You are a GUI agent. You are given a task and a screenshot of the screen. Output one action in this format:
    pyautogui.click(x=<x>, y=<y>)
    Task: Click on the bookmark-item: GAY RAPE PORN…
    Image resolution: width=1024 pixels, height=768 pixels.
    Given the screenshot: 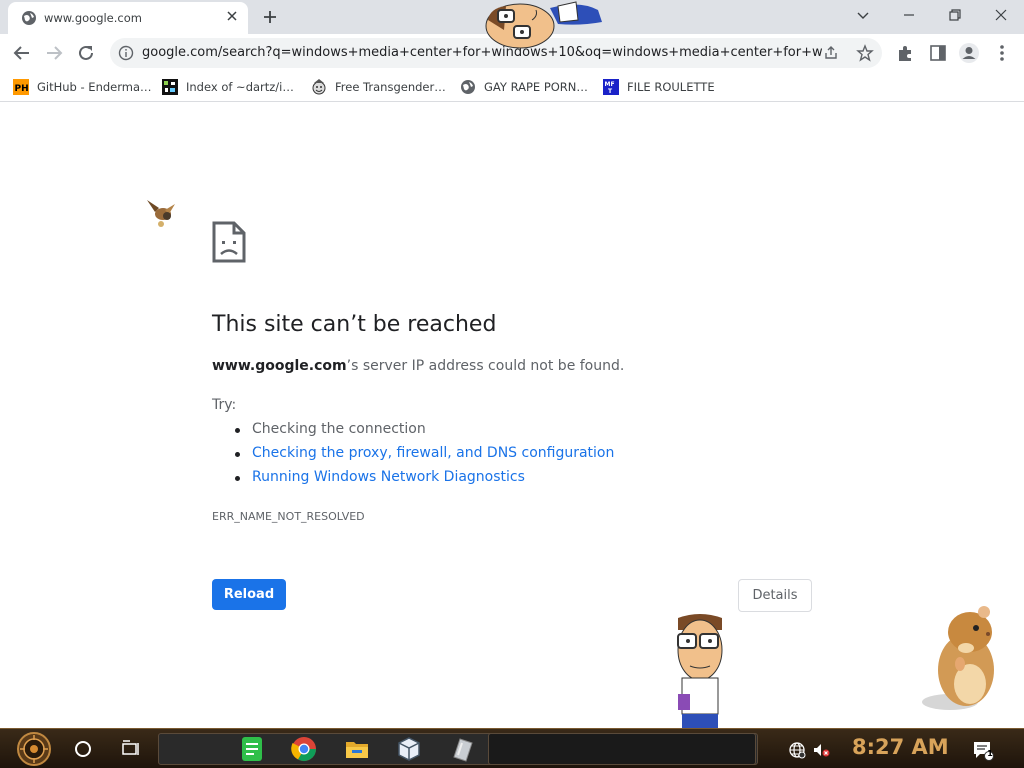 What is the action you would take?
    pyautogui.click(x=524, y=87)
    